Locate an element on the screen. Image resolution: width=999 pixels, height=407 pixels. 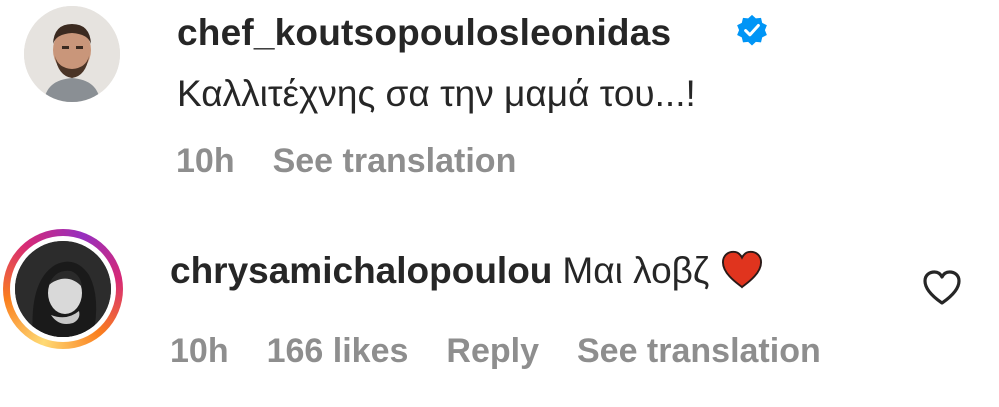
avatar-story-ring is located at coordinates (63, 289).